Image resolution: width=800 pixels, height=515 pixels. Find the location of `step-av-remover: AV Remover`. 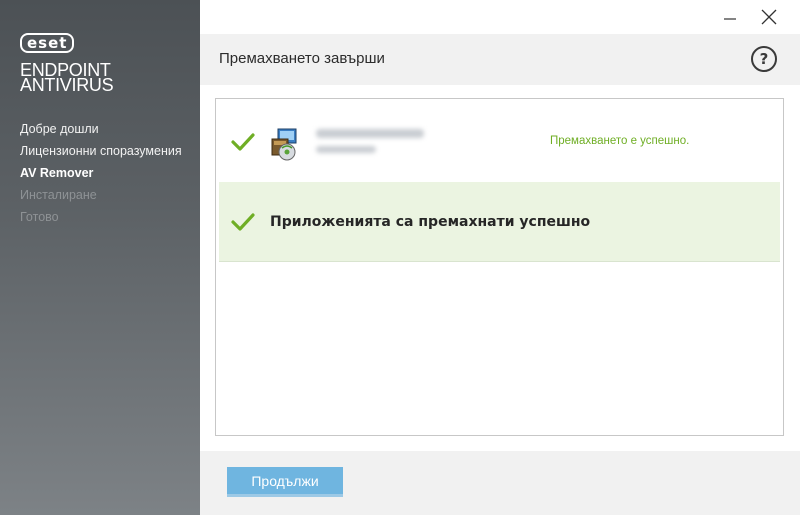

step-av-remover: AV Remover is located at coordinates (57, 173).